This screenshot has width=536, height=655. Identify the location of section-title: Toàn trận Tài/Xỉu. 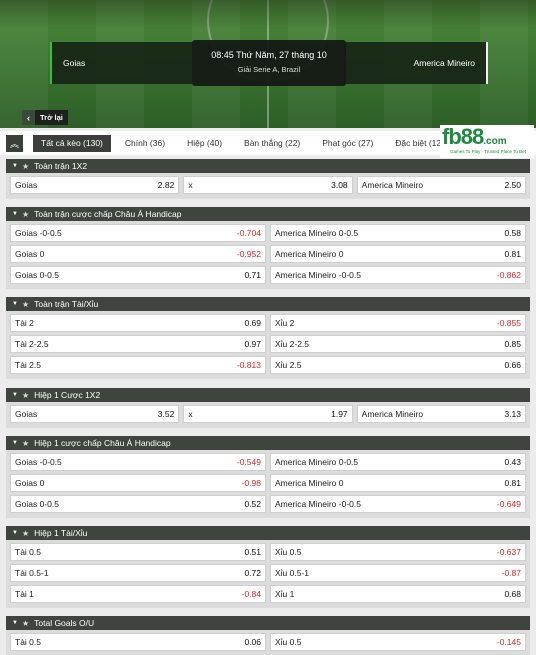
(66, 304).